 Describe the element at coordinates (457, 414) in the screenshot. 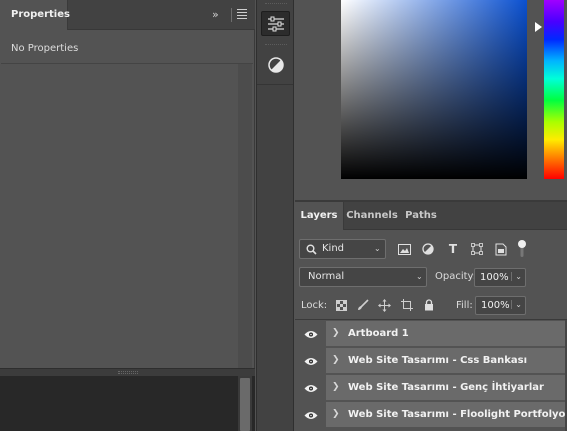

I see `layer-name: Web Site Tasarımı - Floolight Portfolyo` at that location.